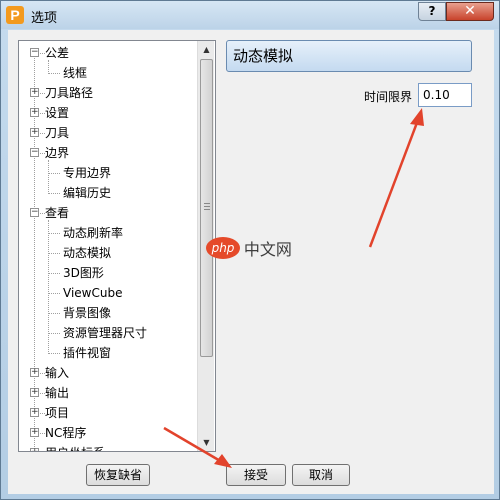  What do you see at coordinates (193, 445) in the screenshot?
I see `arrow-to-accept` at bounding box center [193, 445].